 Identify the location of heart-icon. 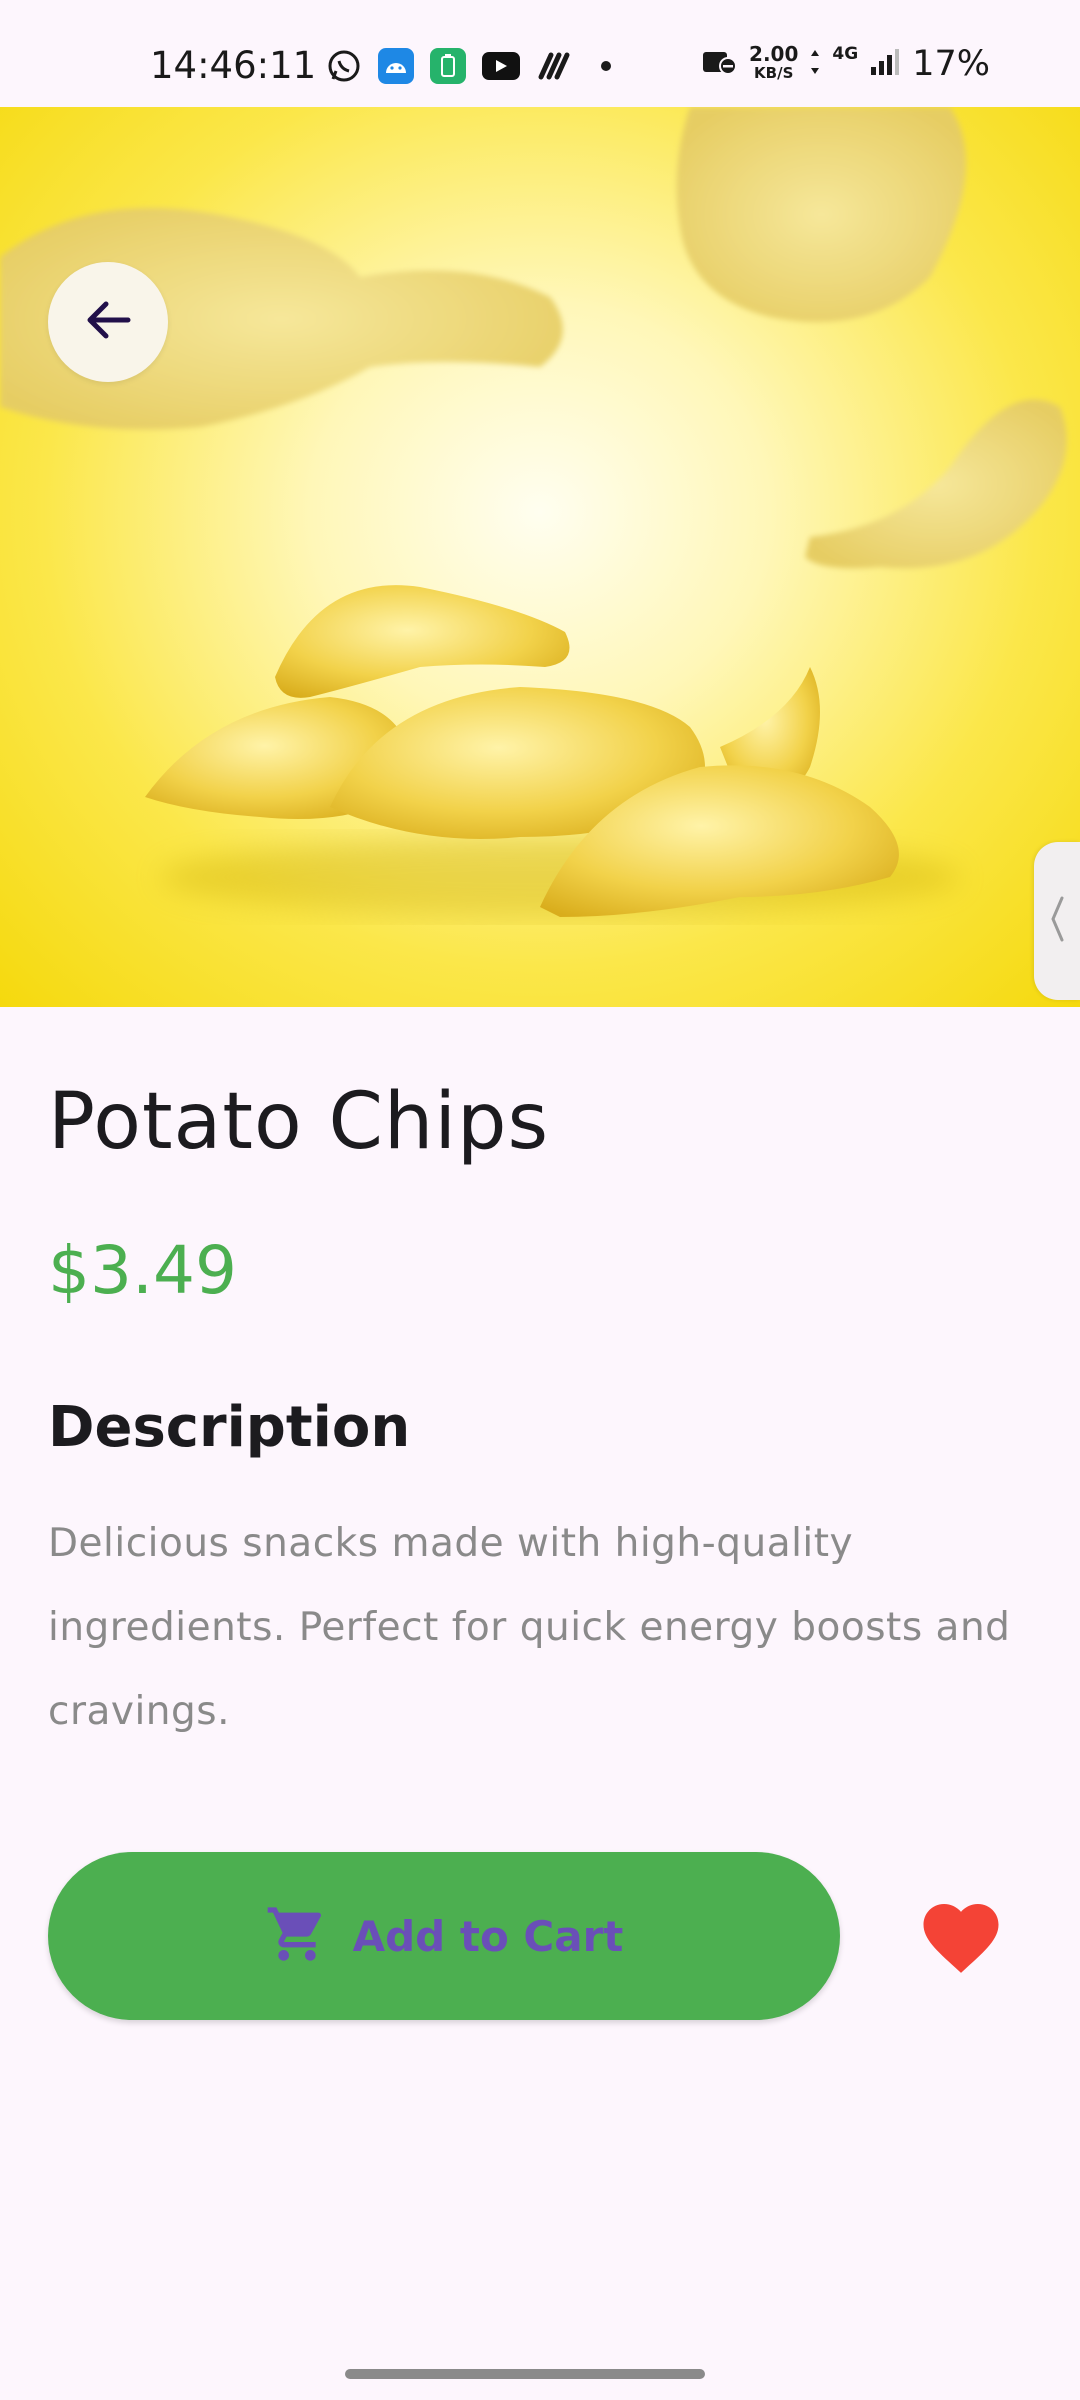
(961, 1936).